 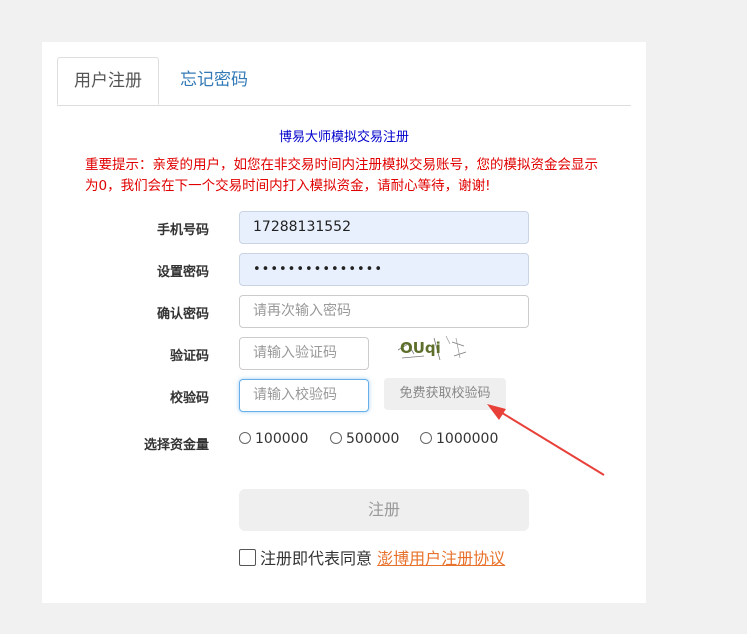 What do you see at coordinates (441, 558) in the screenshot?
I see `agreement-link: 澎博用户注册协议` at bounding box center [441, 558].